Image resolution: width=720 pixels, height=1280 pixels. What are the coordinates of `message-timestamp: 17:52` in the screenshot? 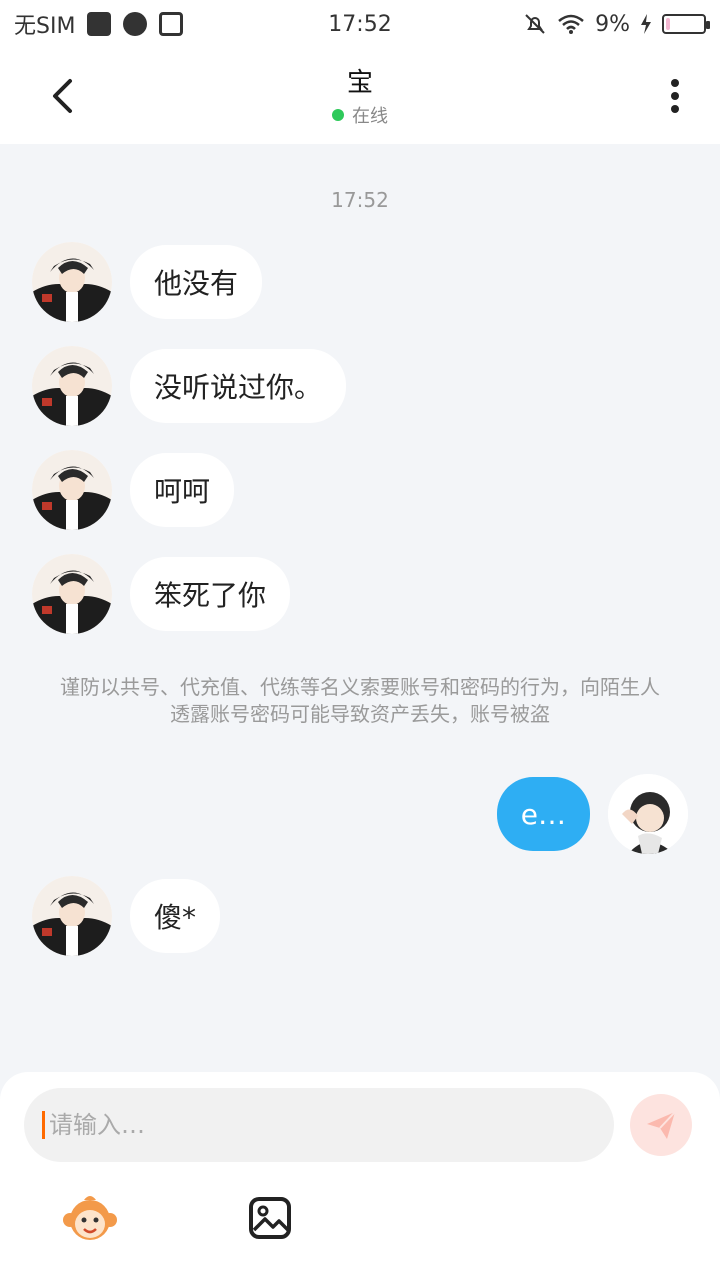 It's located at (360, 200).